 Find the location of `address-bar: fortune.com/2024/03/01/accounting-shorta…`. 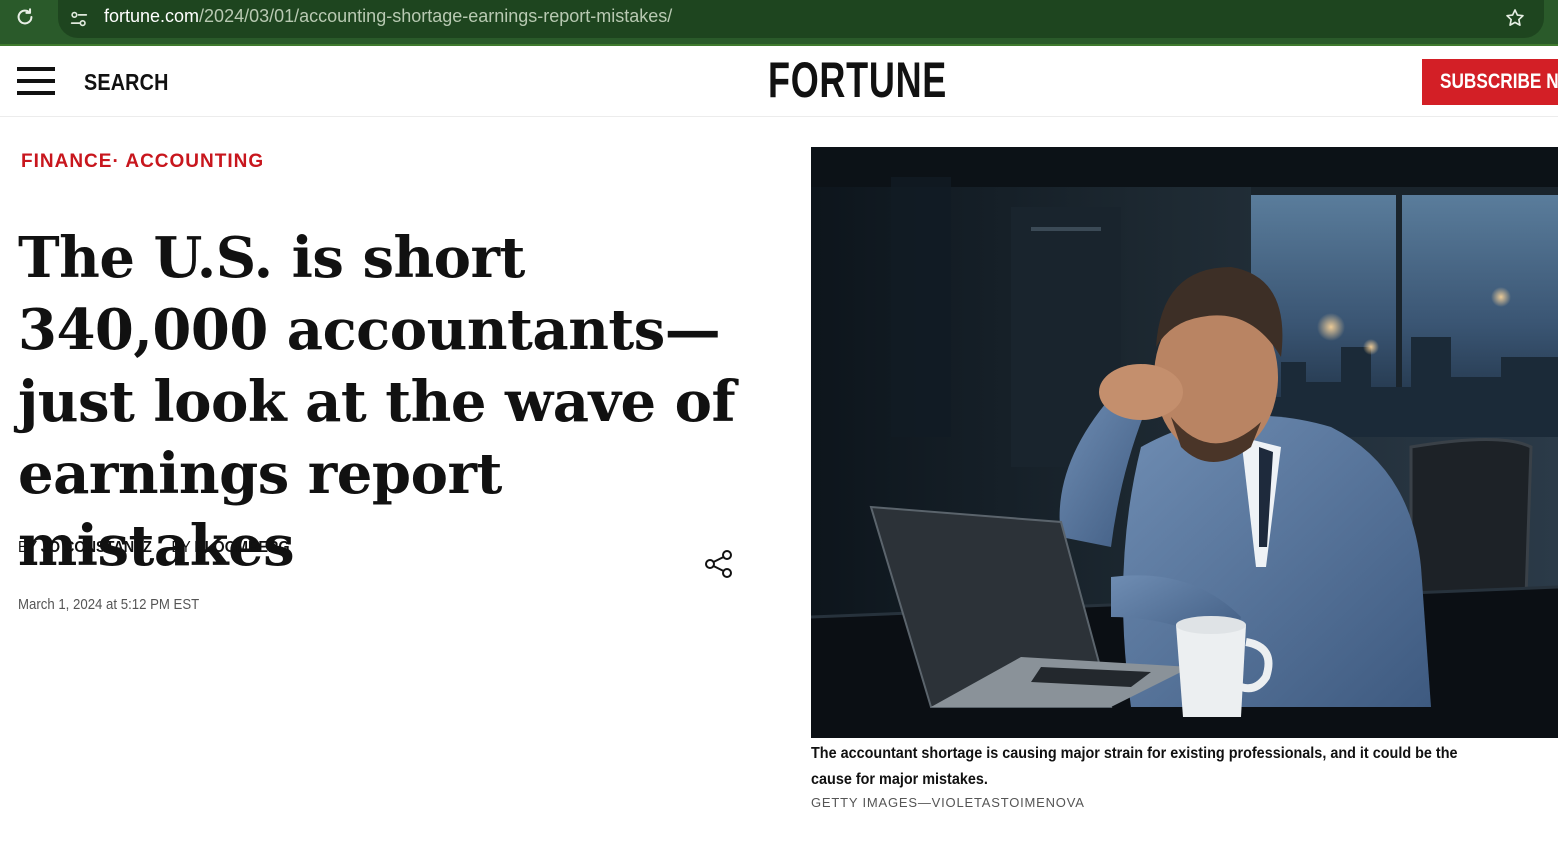

address-bar: fortune.com/2024/03/01/accounting-shorta… is located at coordinates (801, 19).